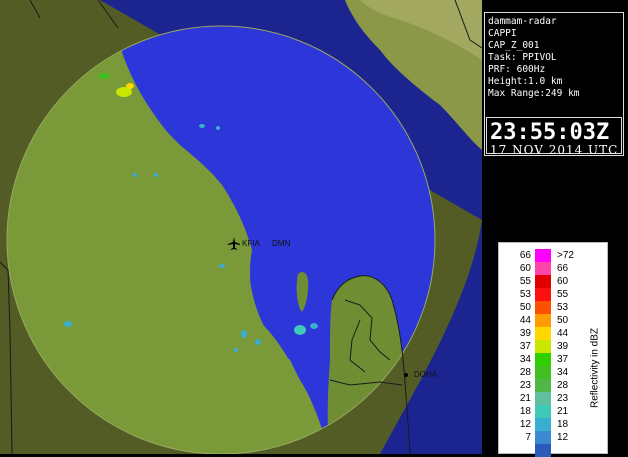  I want to click on doha-marker, so click(406, 375).